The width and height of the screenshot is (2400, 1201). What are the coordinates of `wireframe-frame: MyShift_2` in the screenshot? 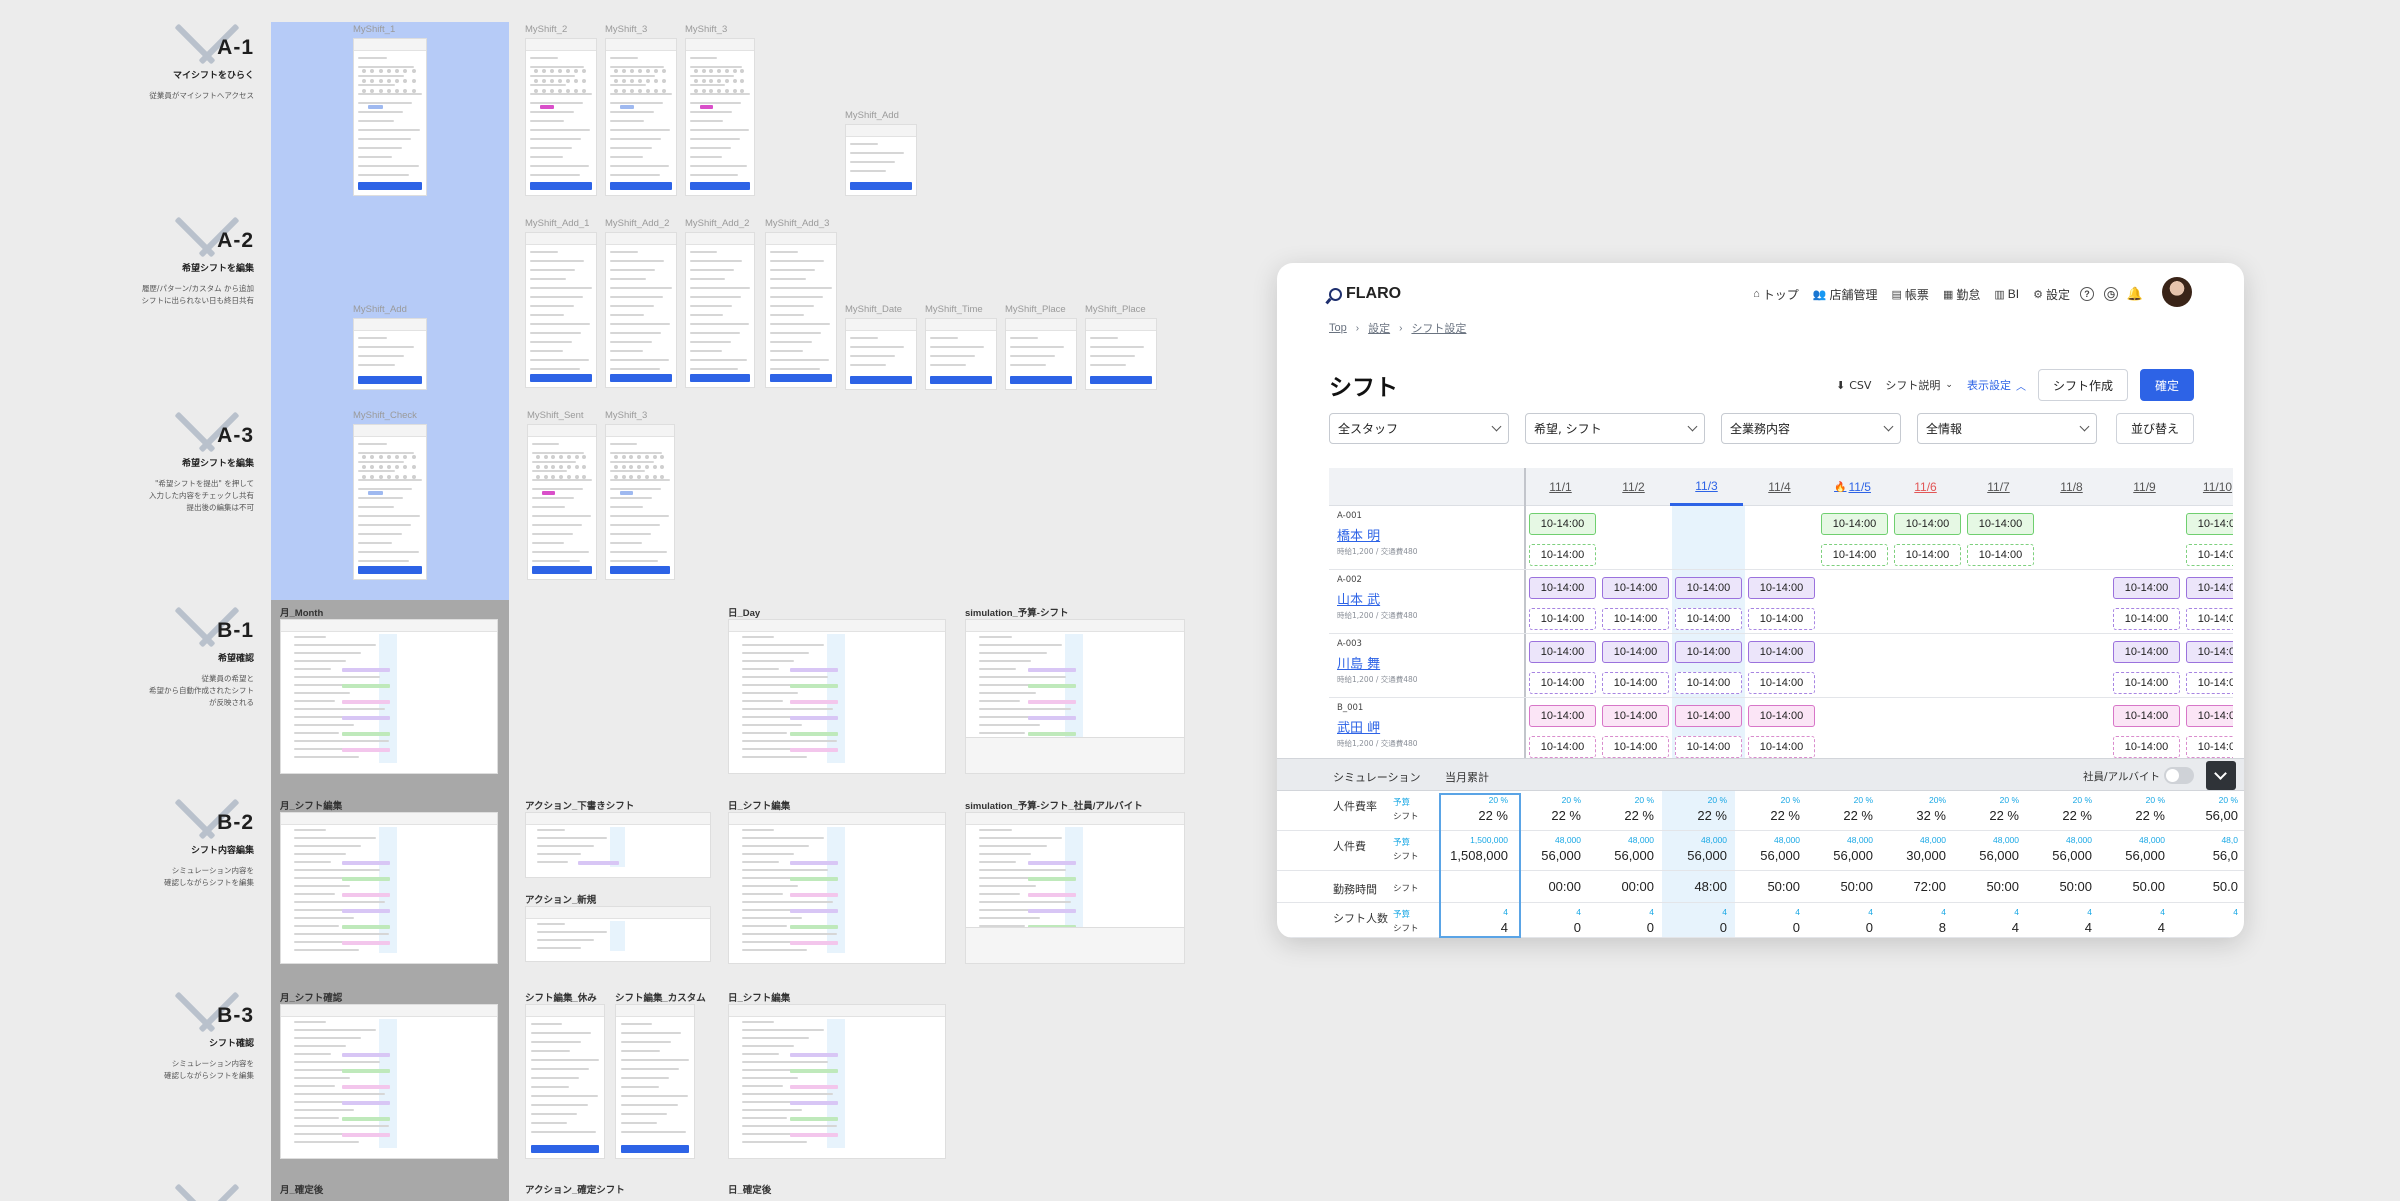 It's located at (561, 110).